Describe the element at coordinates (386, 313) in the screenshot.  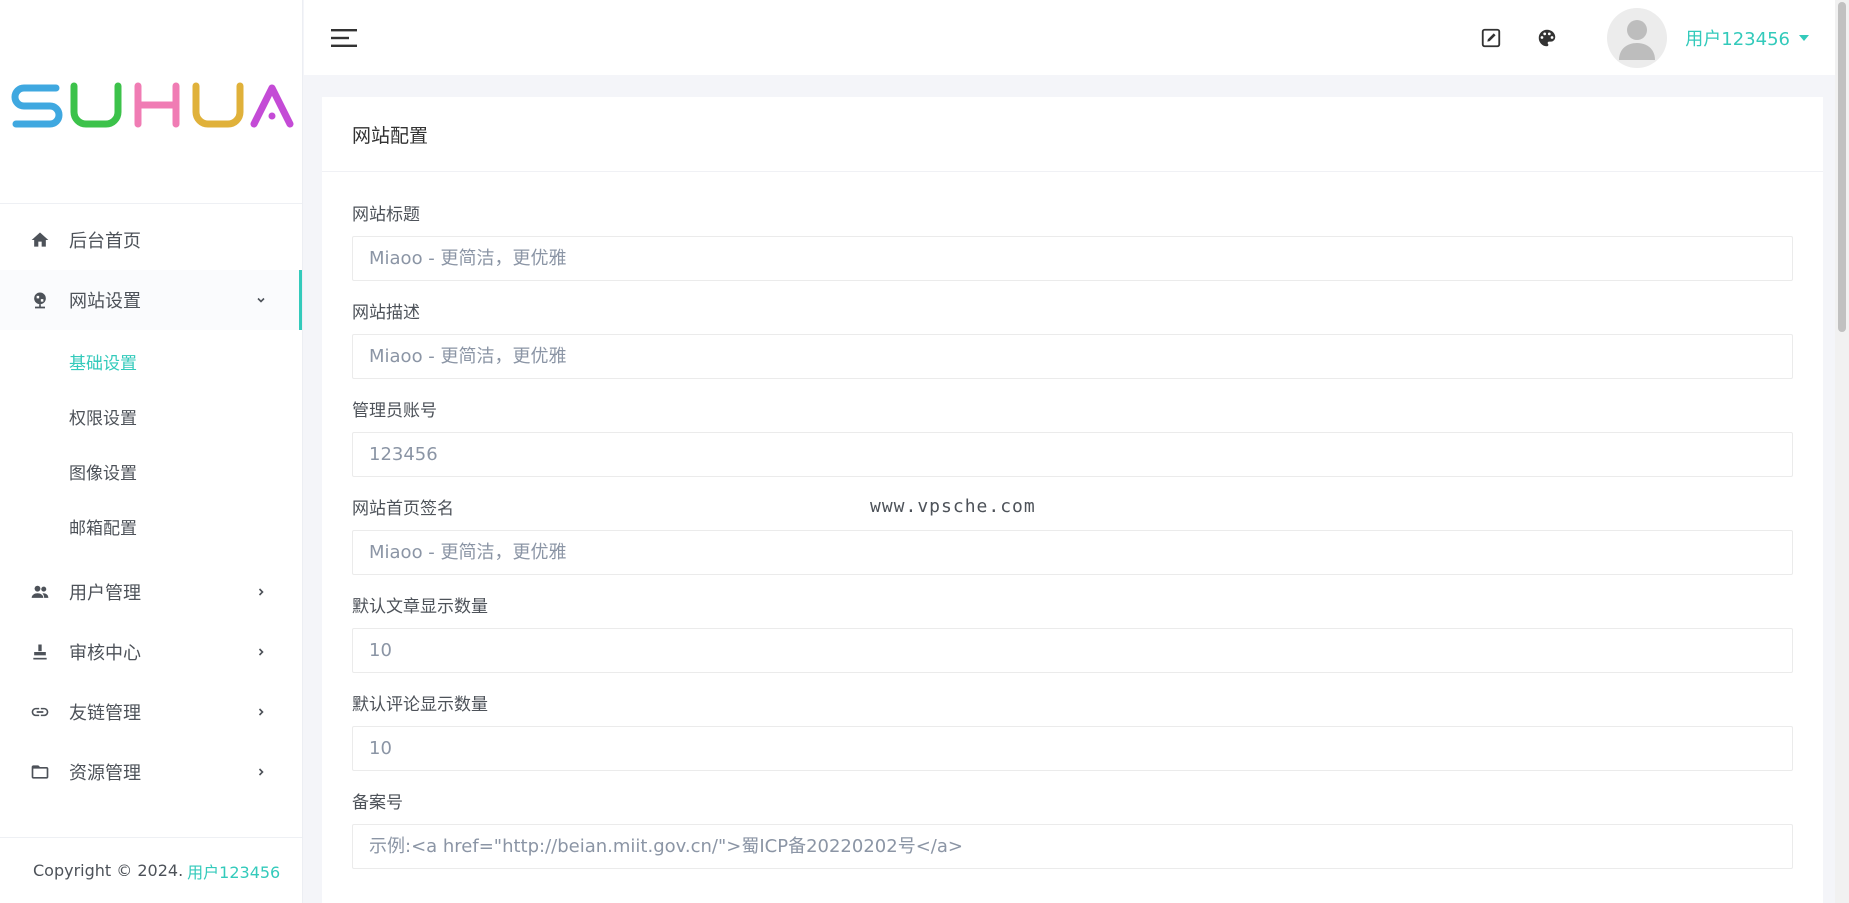
I see `field-label: 网站描述` at that location.